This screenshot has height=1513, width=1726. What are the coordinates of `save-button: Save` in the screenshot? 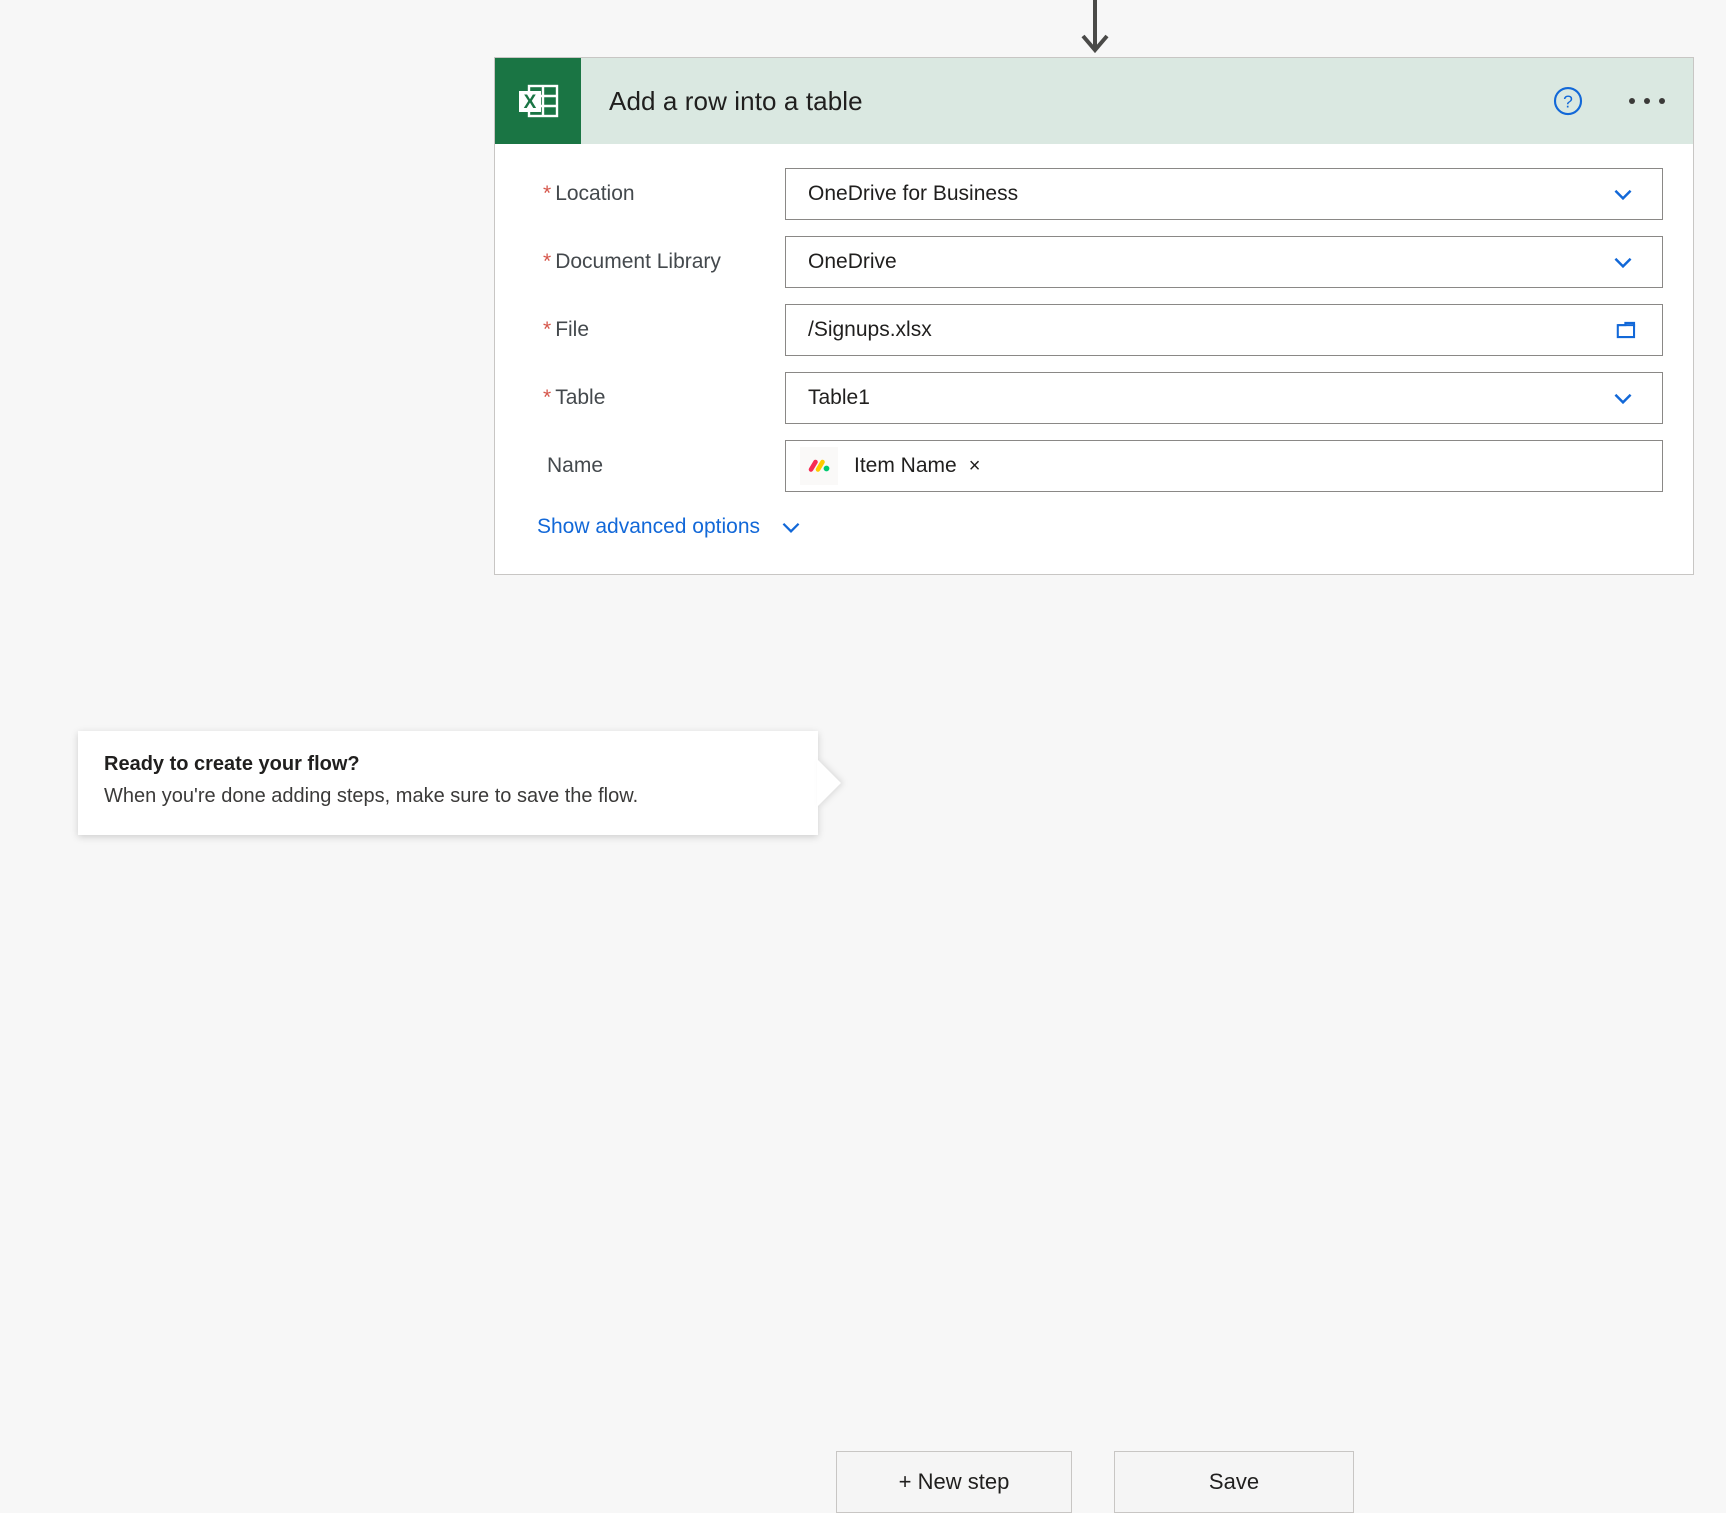 It's located at (1234, 1482).